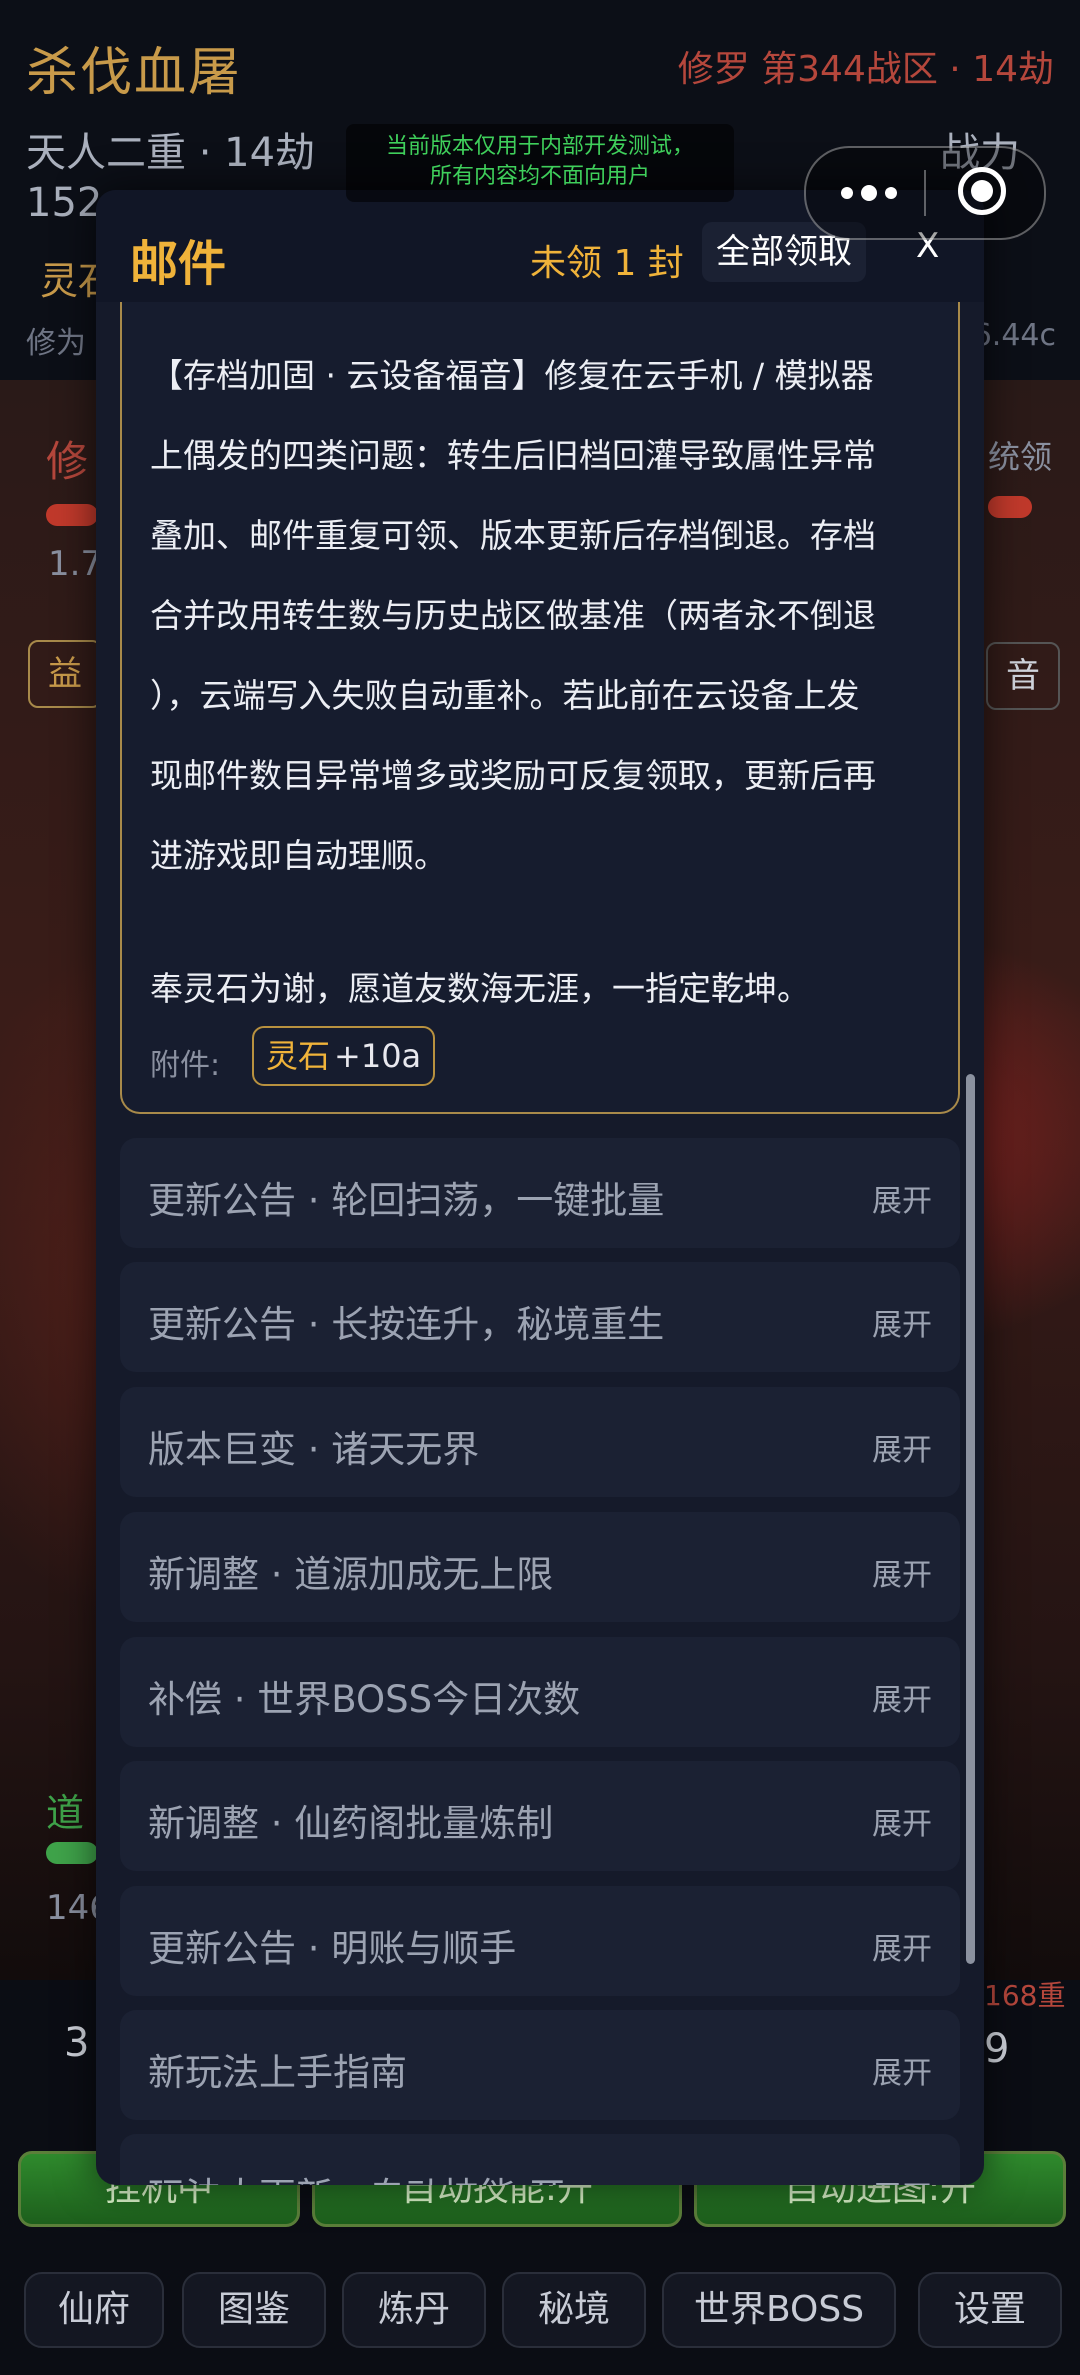 The width and height of the screenshot is (1080, 2375). I want to click on bg-frag-ling: 统领, so click(1020, 457).